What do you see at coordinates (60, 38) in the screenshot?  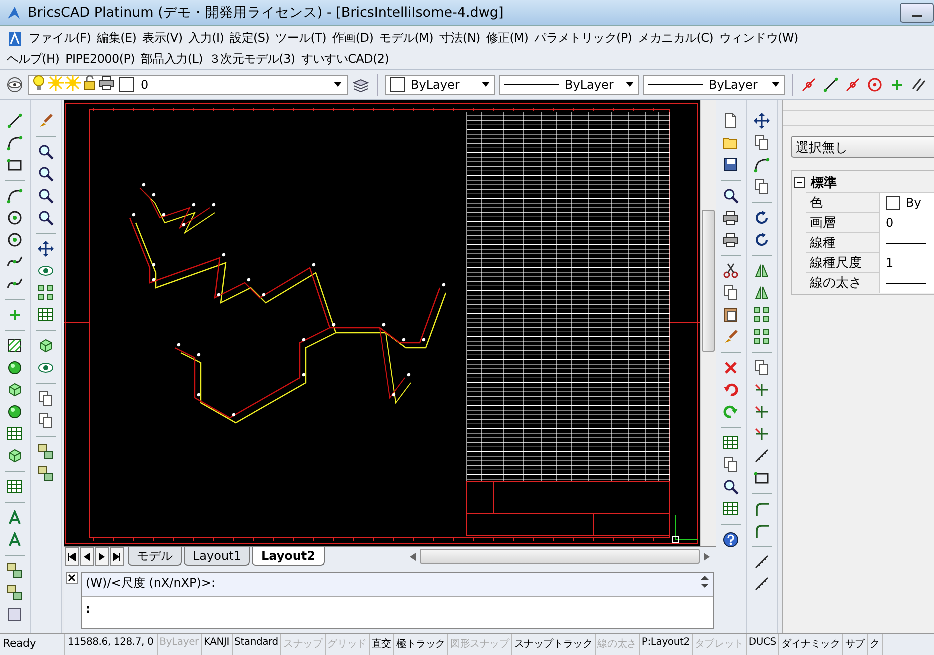 I see `menu-item: ファイル(F)` at bounding box center [60, 38].